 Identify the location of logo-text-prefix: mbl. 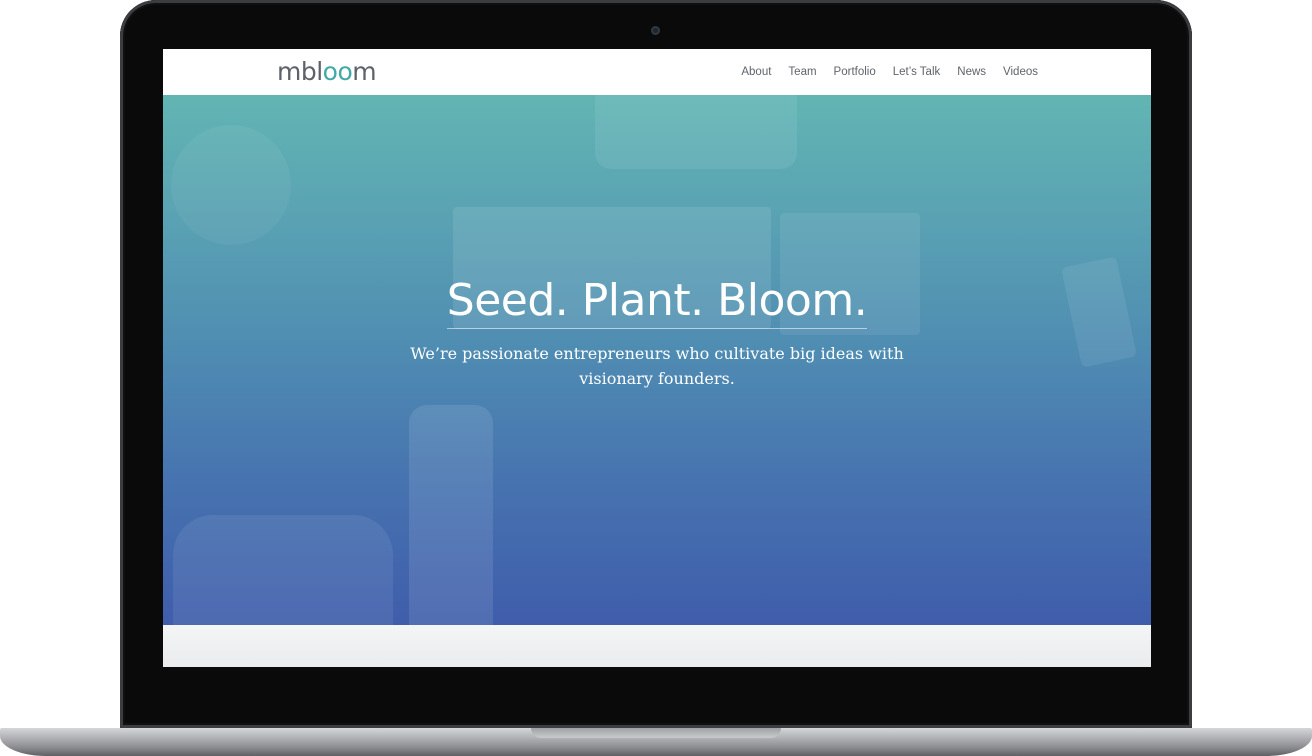
(300, 71).